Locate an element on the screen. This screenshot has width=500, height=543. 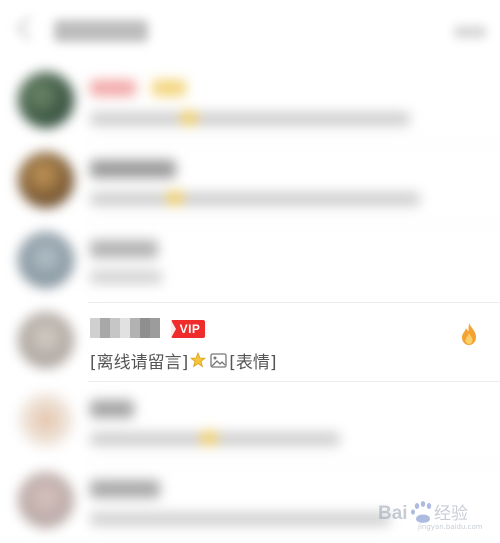
baidu-paw-logo-icon: Bai 经验 jingyan.baidu.com is located at coordinates (430, 516).